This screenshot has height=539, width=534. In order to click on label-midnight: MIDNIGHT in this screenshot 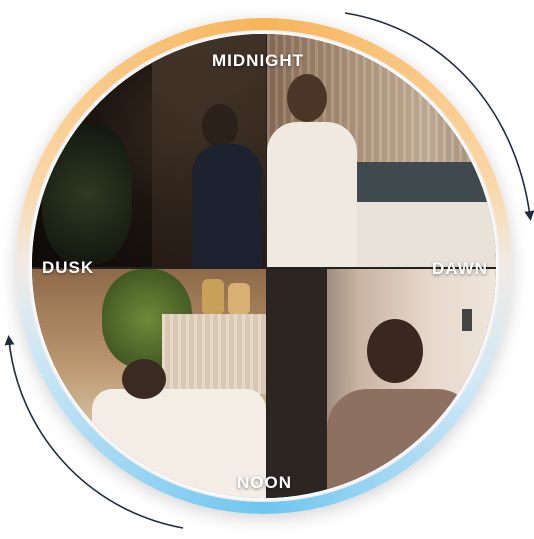, I will do `click(258, 60)`.